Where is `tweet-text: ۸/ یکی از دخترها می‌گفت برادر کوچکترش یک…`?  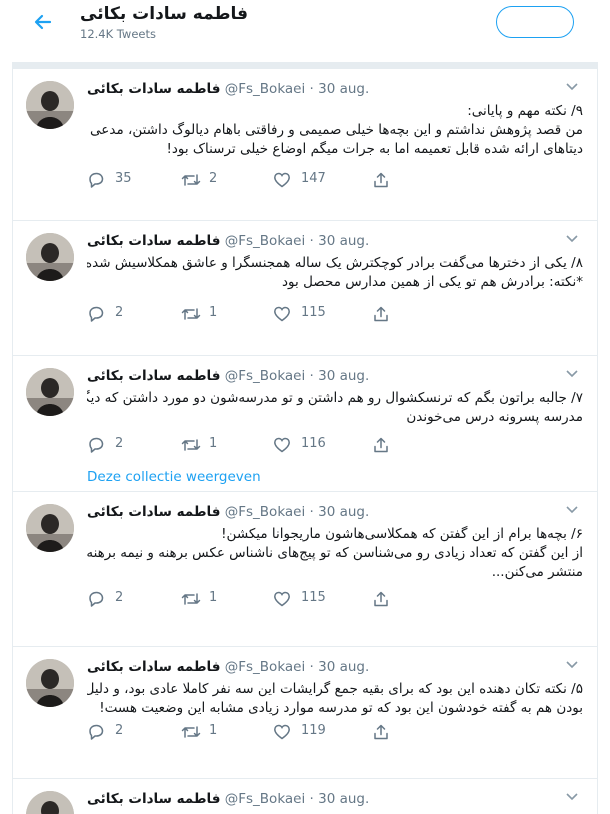
tweet-text: ۸/ یکی از دخترها می‌گفت برادر کوچکترش یک… is located at coordinates (335, 273).